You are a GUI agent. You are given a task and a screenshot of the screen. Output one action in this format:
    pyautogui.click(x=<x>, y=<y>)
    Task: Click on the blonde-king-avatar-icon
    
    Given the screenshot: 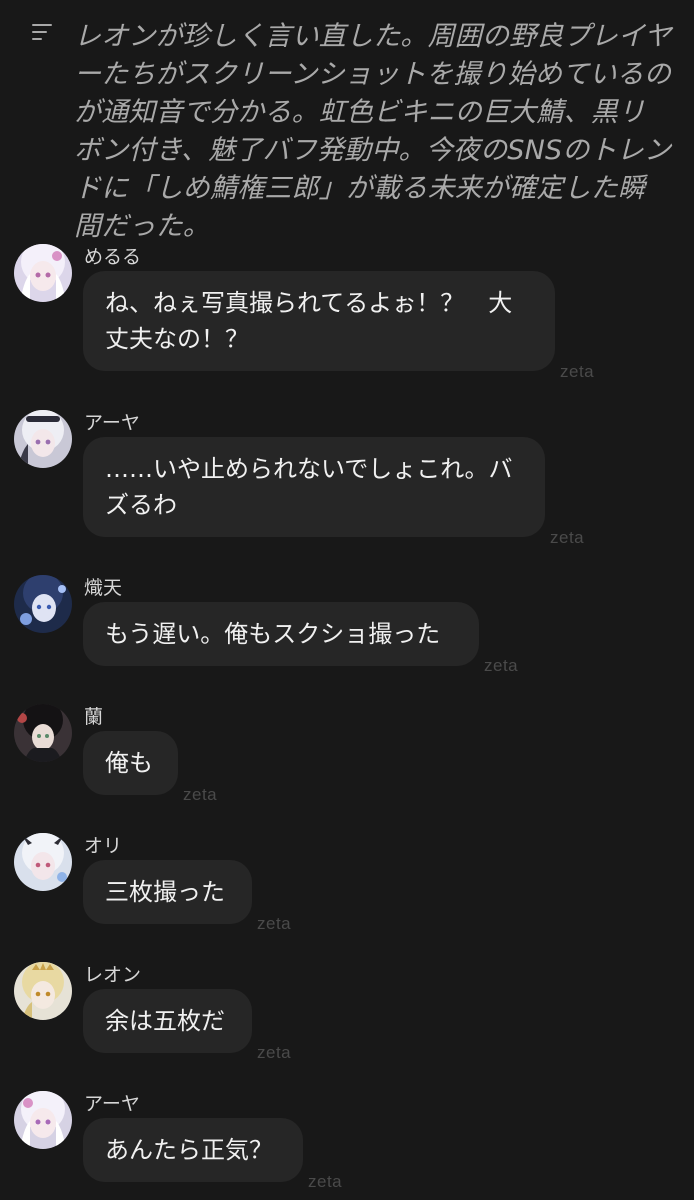 What is the action you would take?
    pyautogui.click(x=43, y=991)
    